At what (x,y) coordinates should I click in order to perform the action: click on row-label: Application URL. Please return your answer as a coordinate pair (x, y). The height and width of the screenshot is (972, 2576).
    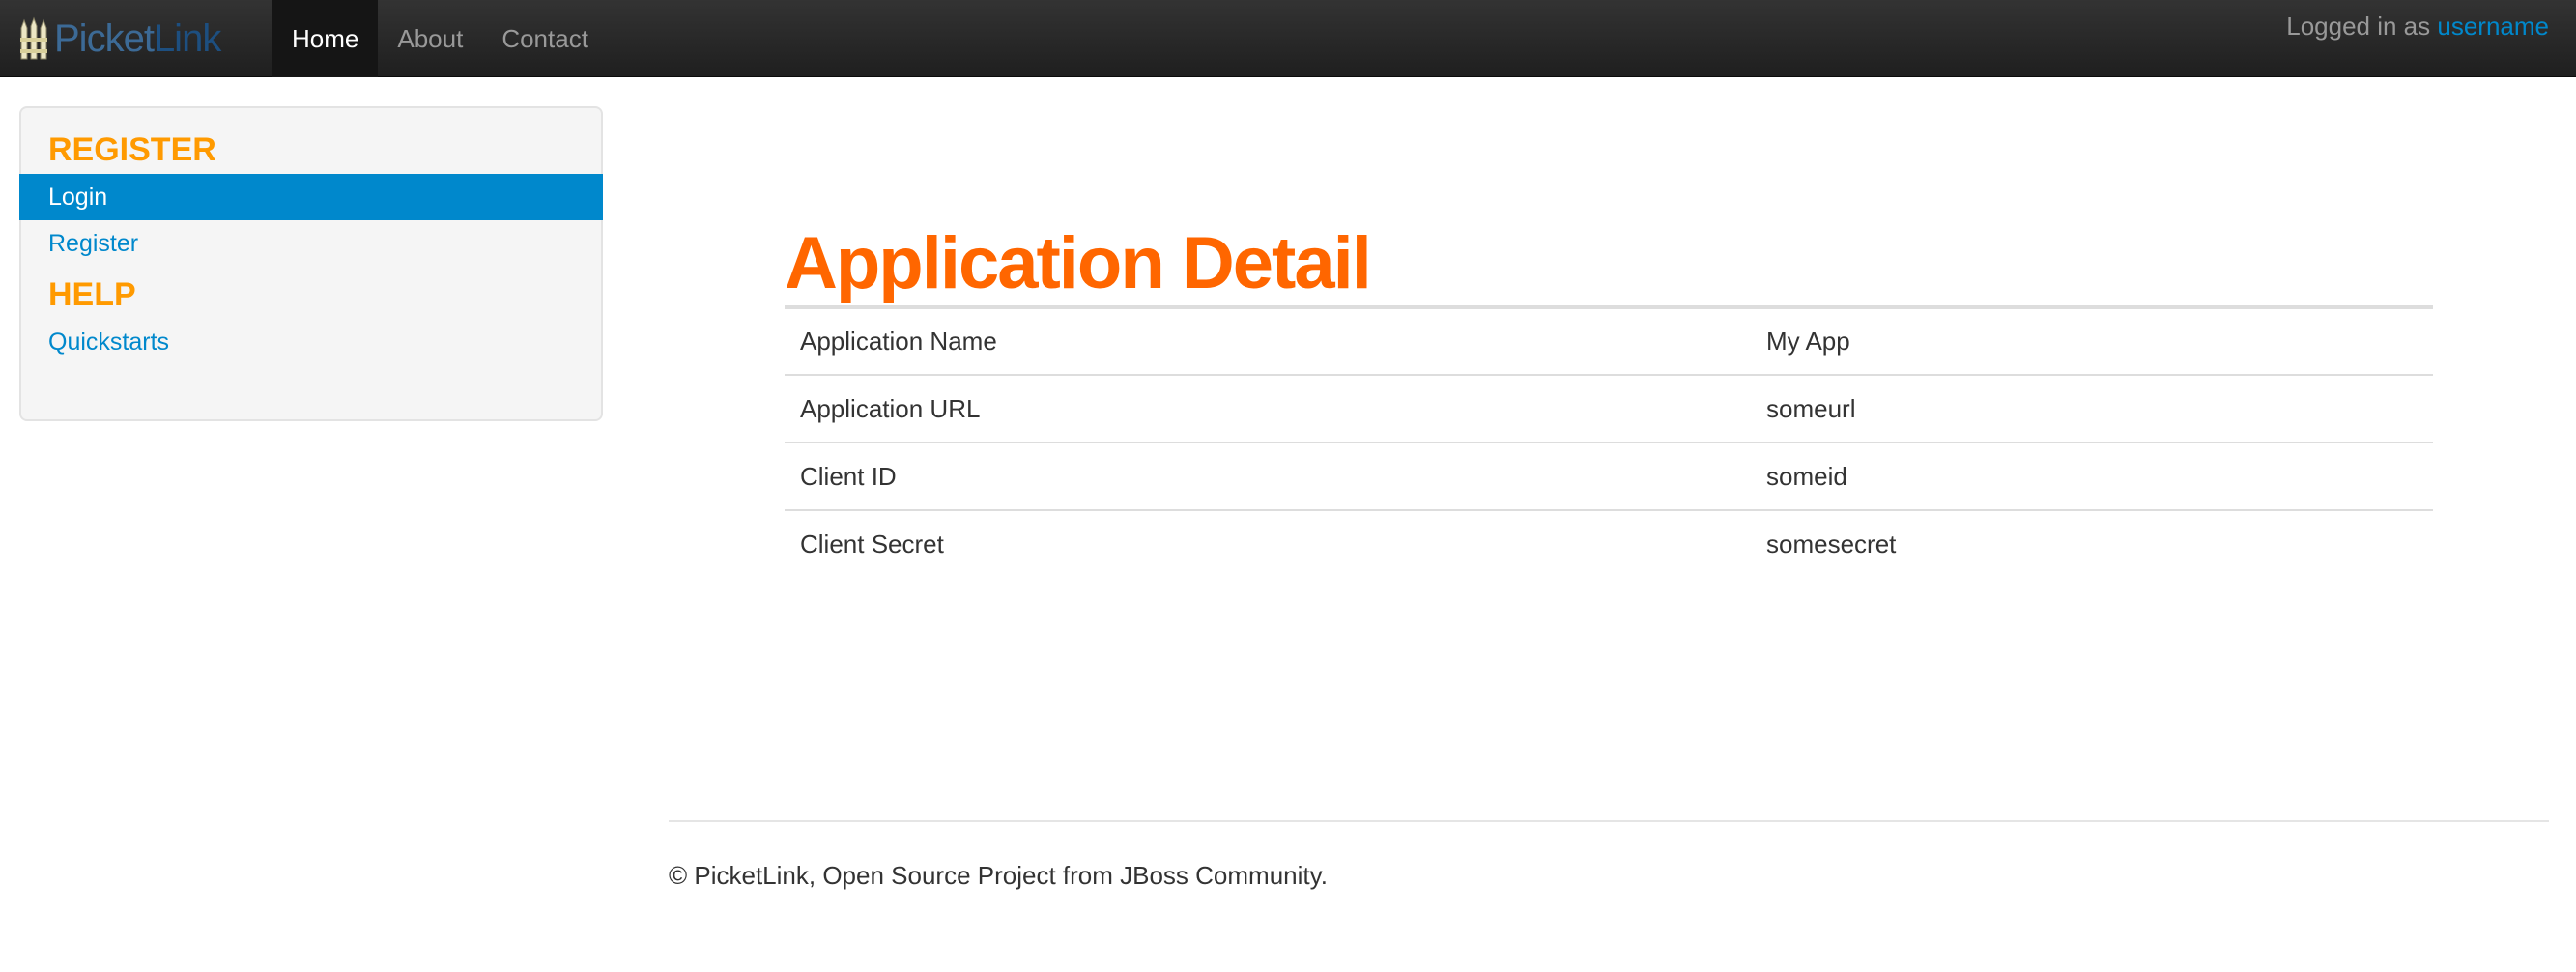
    Looking at the image, I should click on (1268, 409).